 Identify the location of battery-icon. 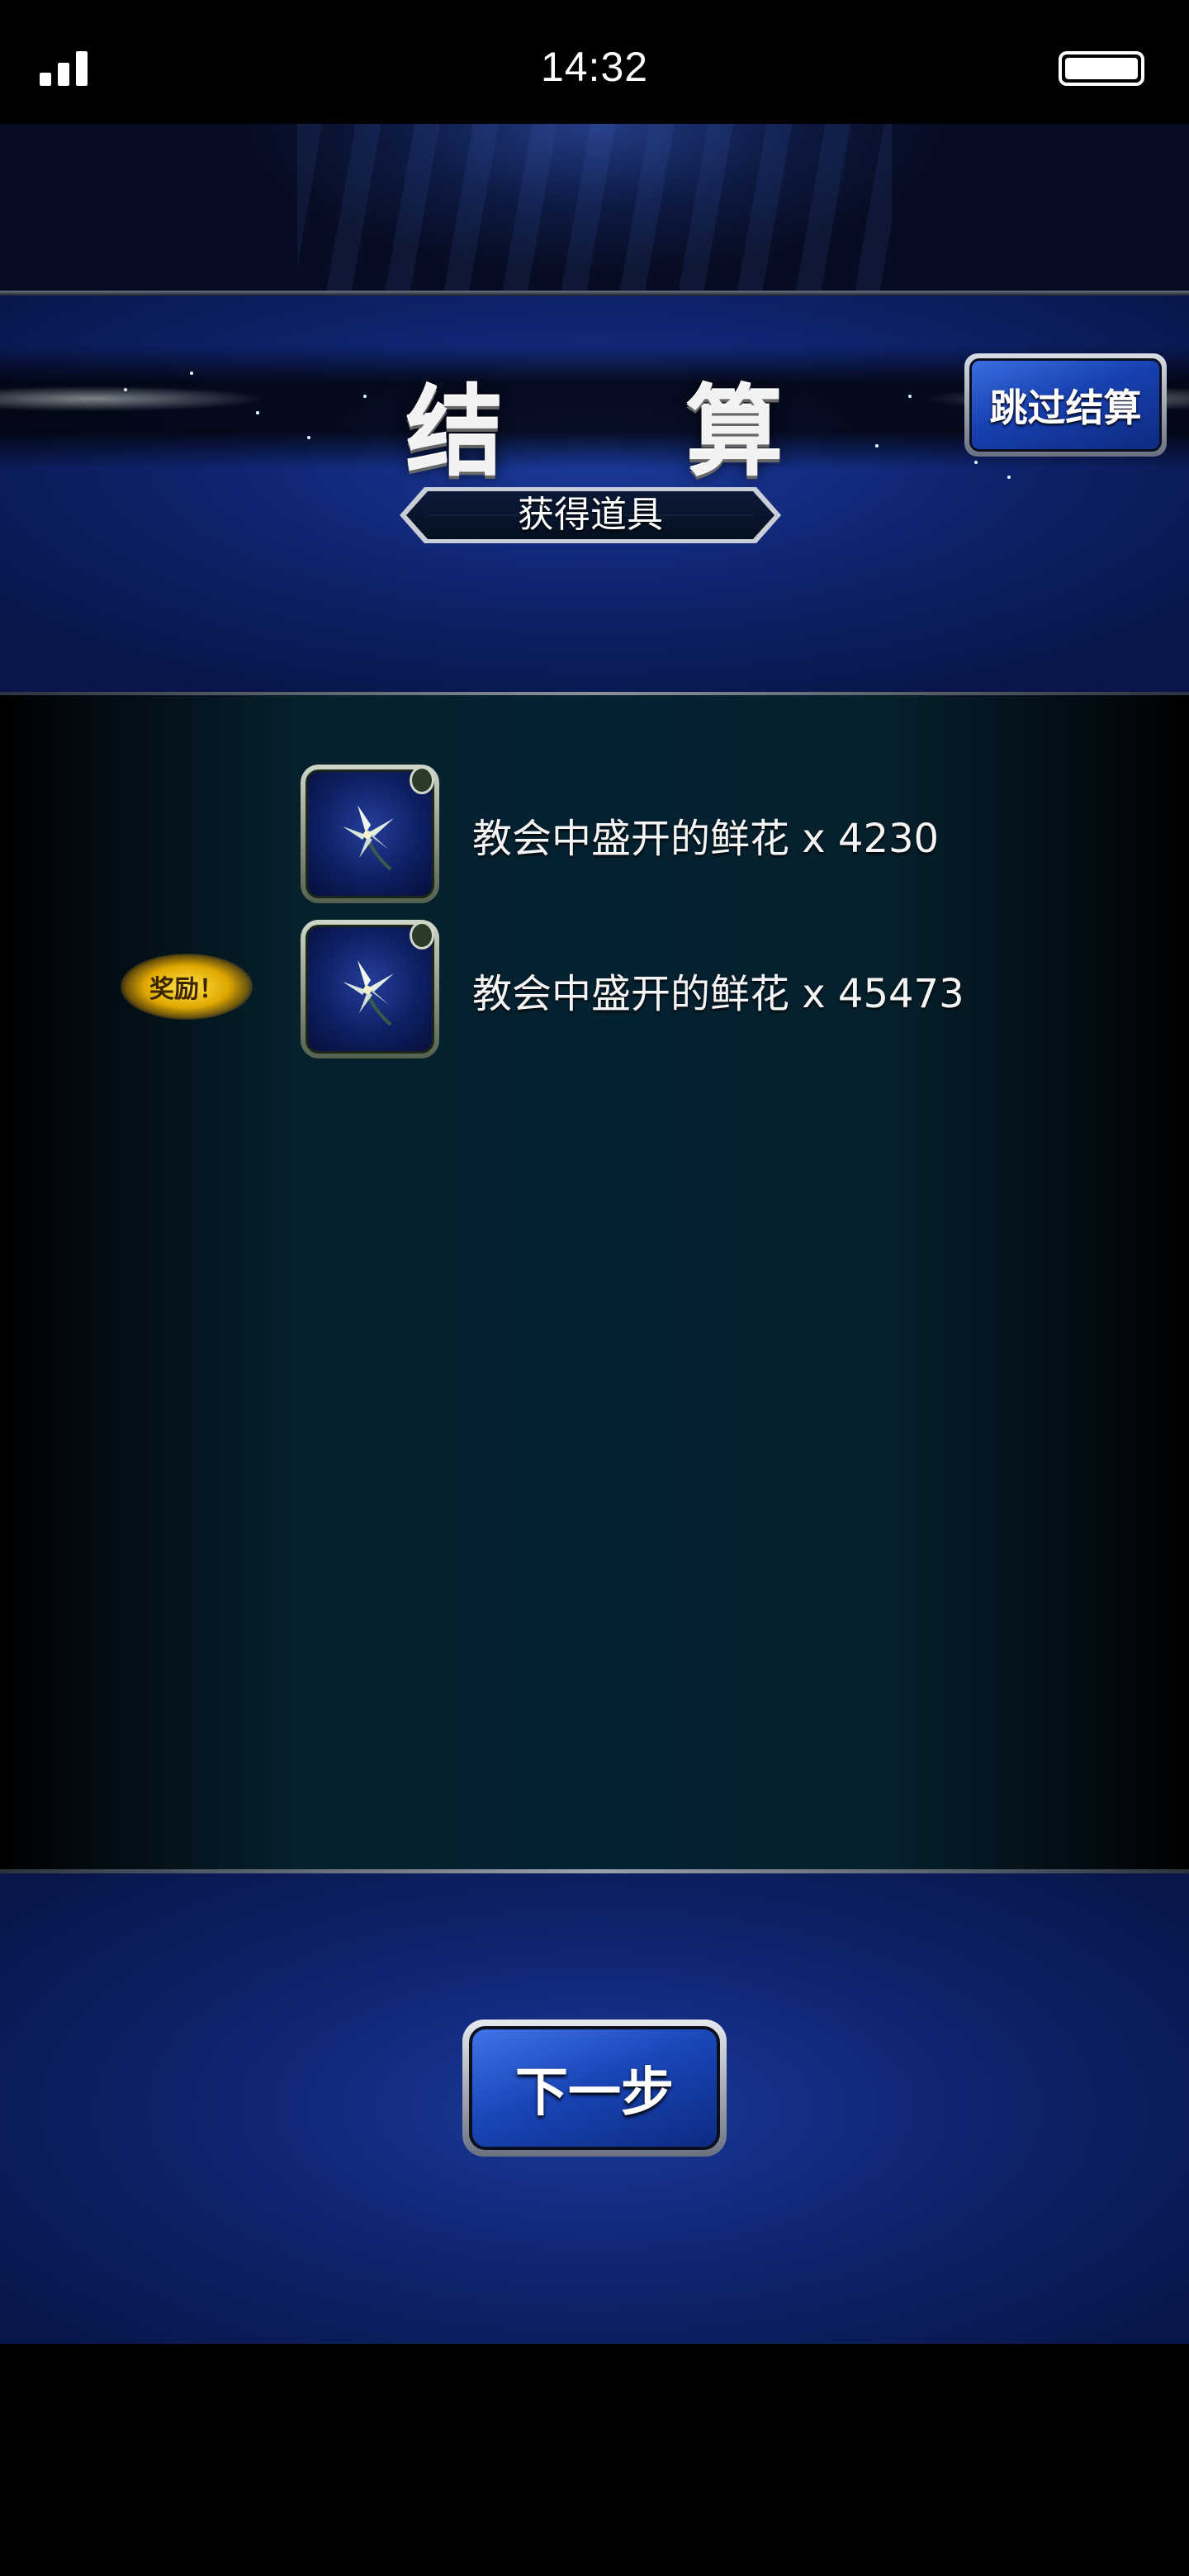
(1101, 68).